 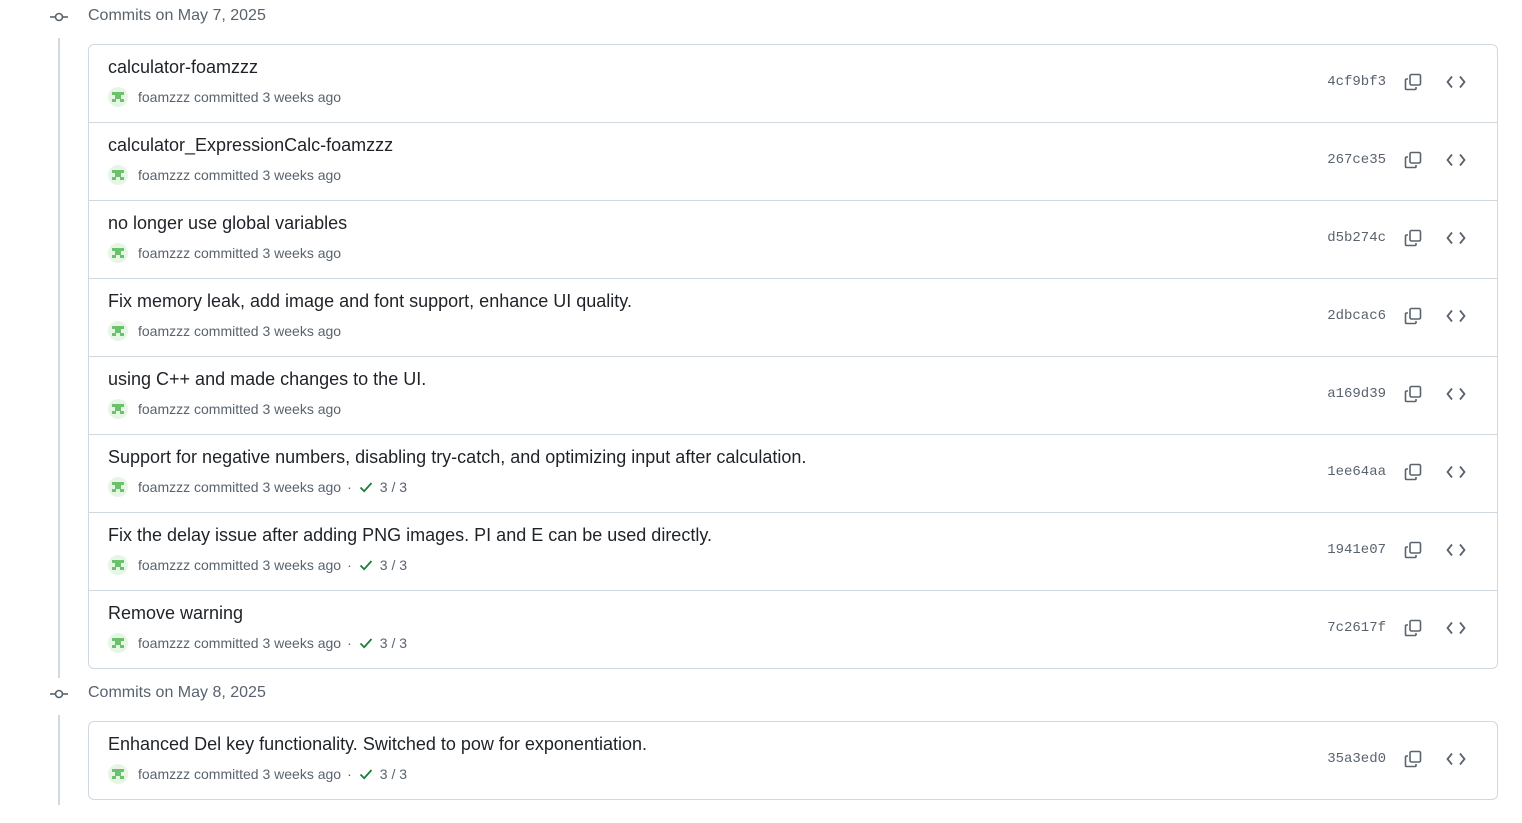 What do you see at coordinates (1356, 82) in the screenshot?
I see `commit-sha-link: 4cf9bf3` at bounding box center [1356, 82].